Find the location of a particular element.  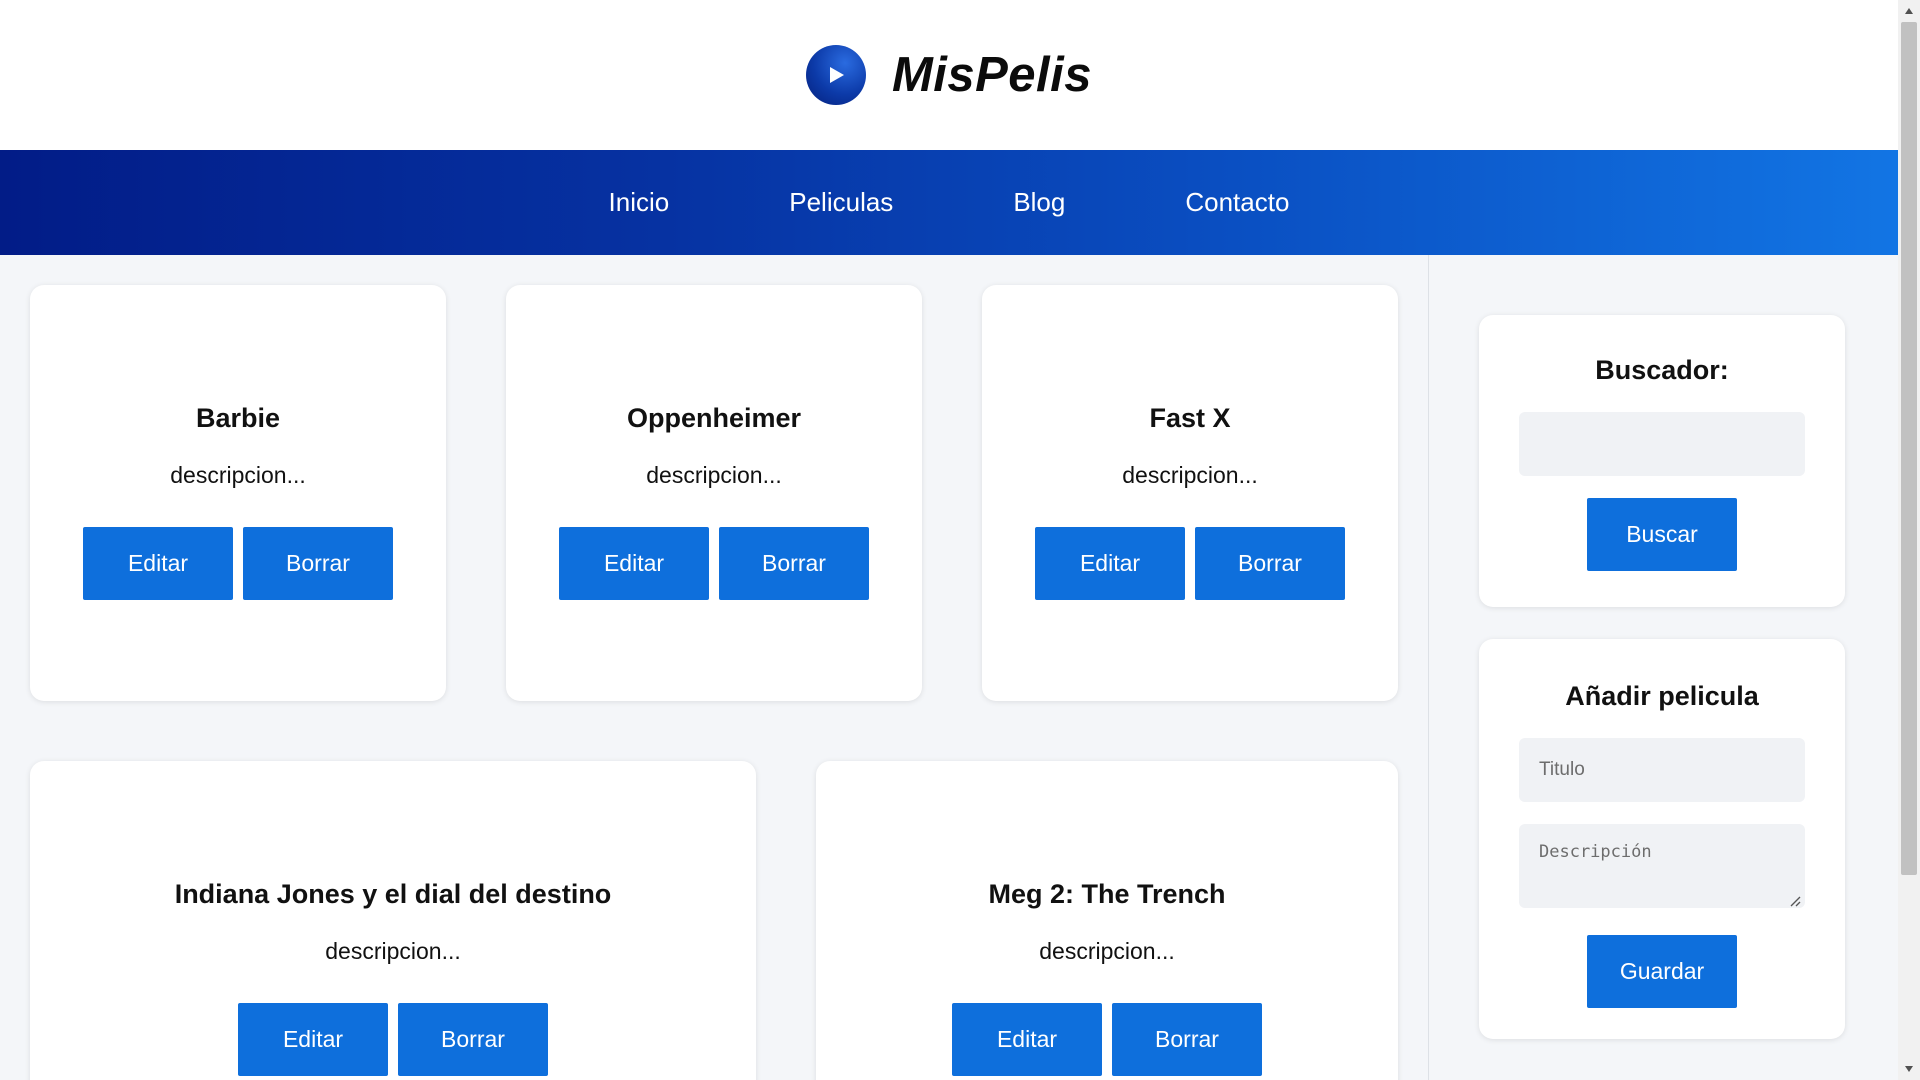

search-input is located at coordinates (1662, 444).